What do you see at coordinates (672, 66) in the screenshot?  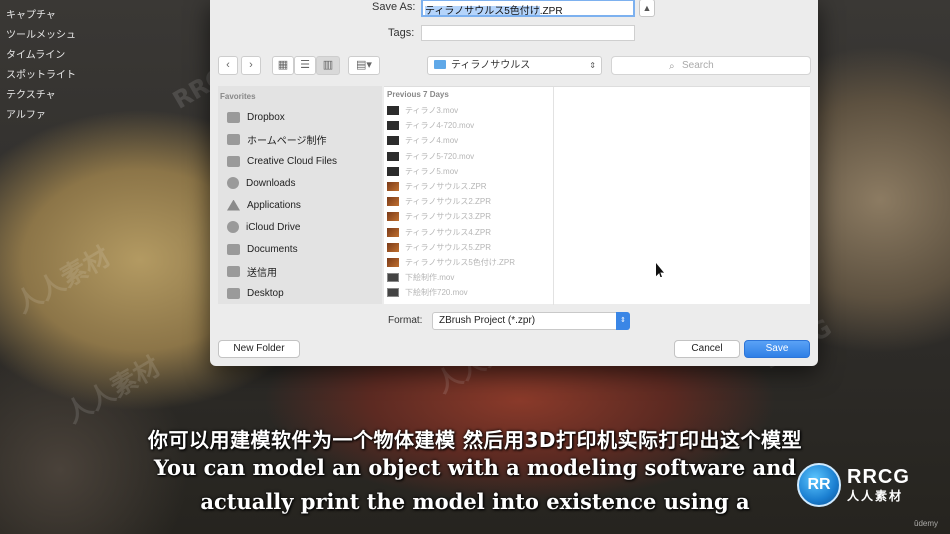 I see `search-icon: ⌕` at bounding box center [672, 66].